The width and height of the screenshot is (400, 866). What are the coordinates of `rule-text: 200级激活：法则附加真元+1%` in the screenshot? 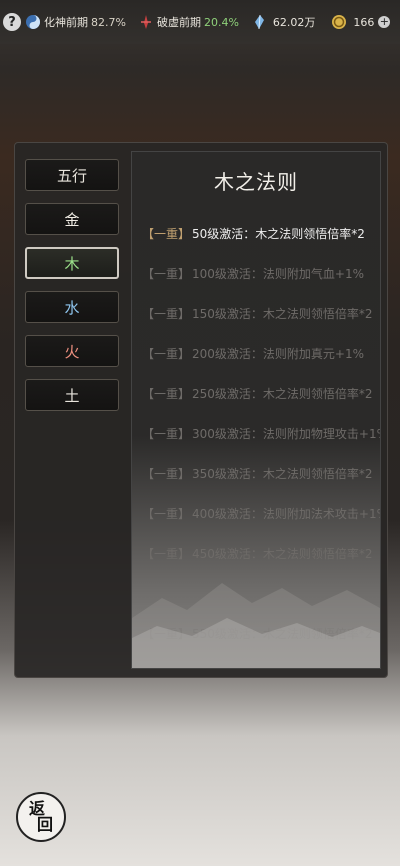 It's located at (278, 353).